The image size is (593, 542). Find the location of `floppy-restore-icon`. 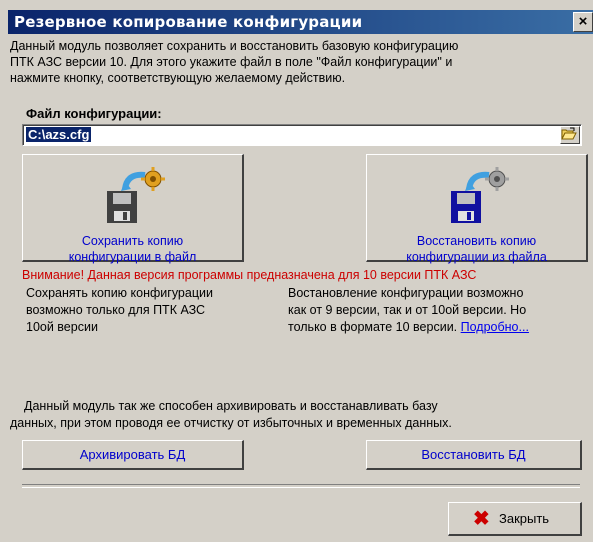

floppy-restore-icon is located at coordinates (480, 195).